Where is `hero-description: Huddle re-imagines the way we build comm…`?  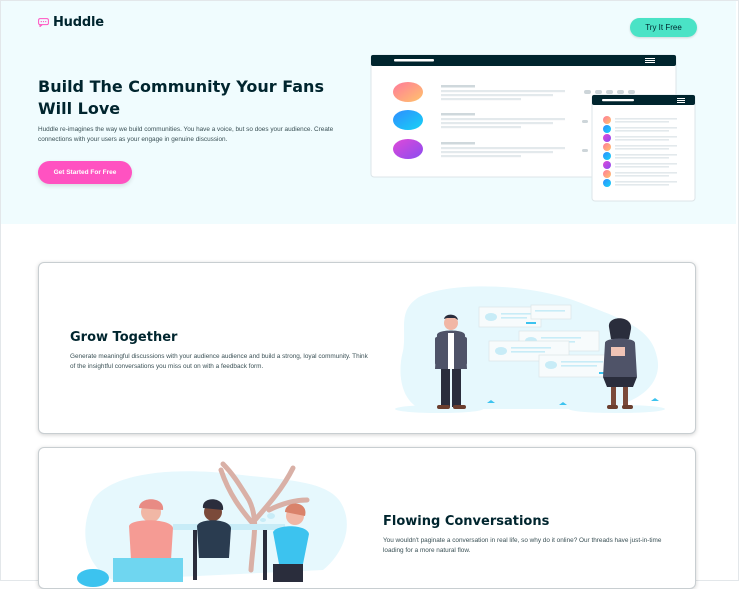 hero-description: Huddle re-imagines the way we build comm… is located at coordinates (186, 134).